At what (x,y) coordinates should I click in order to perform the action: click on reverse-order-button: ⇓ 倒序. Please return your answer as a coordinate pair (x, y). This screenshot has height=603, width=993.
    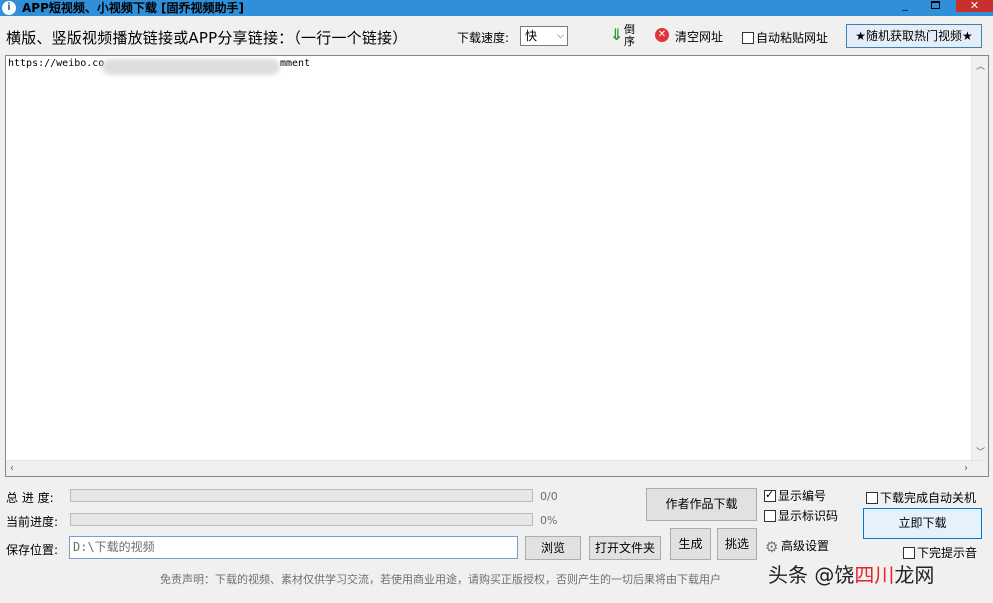
    Looking at the image, I should click on (625, 38).